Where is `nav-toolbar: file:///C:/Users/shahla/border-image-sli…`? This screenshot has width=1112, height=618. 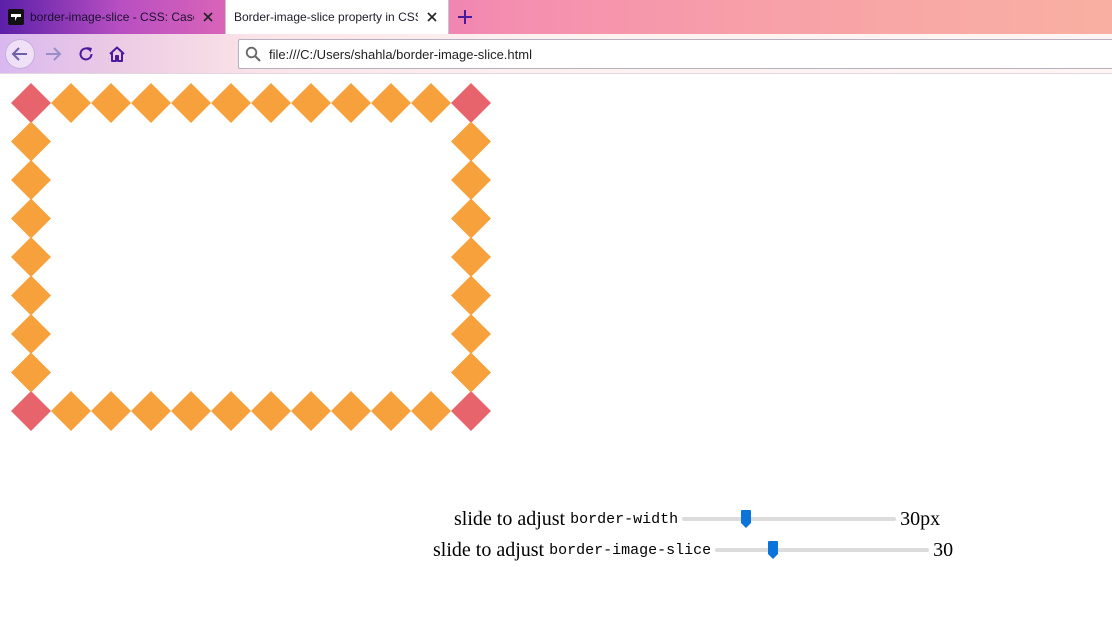 nav-toolbar: file:///C:/Users/shahla/border-image-sli… is located at coordinates (556, 54).